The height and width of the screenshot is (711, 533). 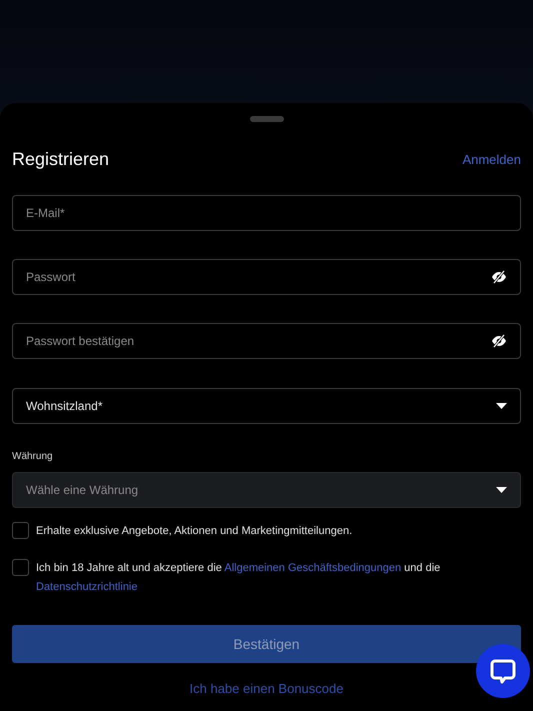 What do you see at coordinates (266, 277) in the screenshot?
I see `input-field: Passwort` at bounding box center [266, 277].